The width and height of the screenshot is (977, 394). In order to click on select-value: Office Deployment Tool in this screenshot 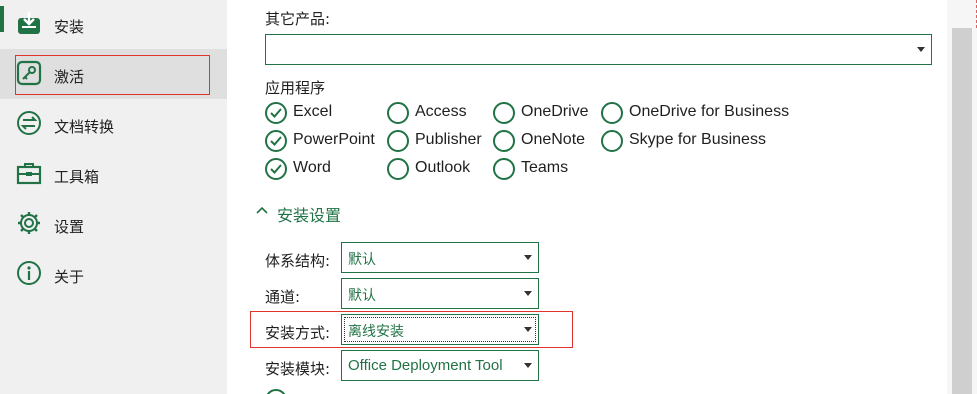, I will do `click(425, 365)`.